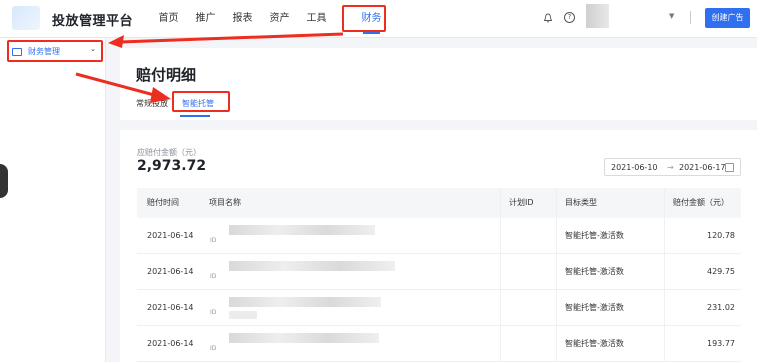 Image resolution: width=757 pixels, height=362 pixels. Describe the element at coordinates (581, 202) in the screenshot. I see `col-target-type: 目标类型` at that location.